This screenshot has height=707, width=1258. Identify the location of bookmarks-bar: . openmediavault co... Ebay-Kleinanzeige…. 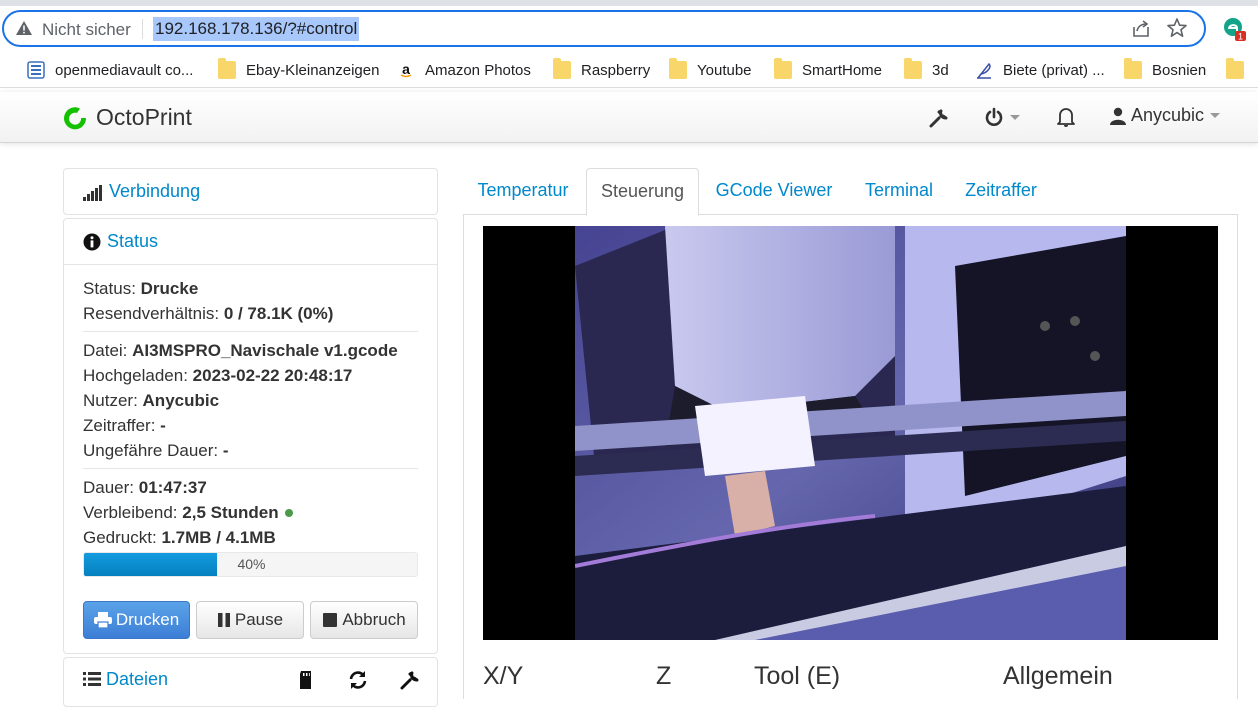
(629, 70).